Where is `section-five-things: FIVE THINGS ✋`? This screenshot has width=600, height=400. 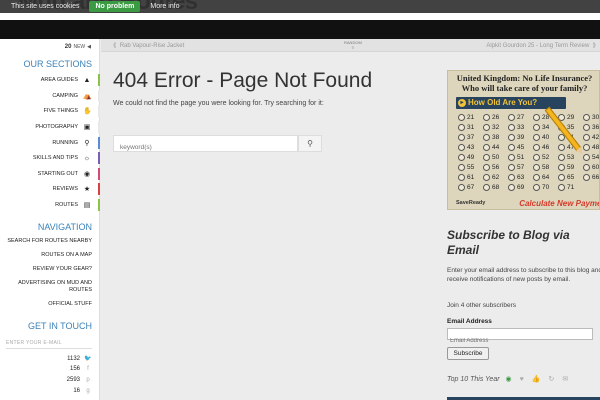 section-five-things: FIVE THINGS ✋ is located at coordinates (50, 111).